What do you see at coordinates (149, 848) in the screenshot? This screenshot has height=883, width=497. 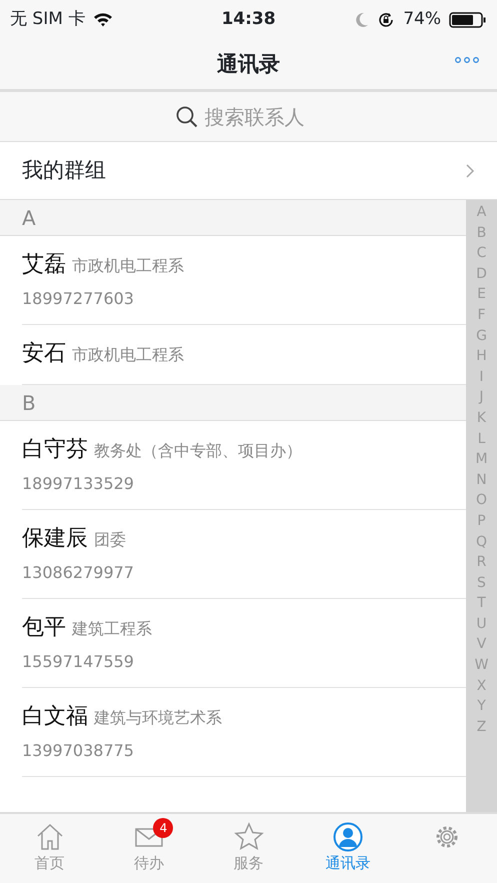 I see `tab-button: 待办 4` at bounding box center [149, 848].